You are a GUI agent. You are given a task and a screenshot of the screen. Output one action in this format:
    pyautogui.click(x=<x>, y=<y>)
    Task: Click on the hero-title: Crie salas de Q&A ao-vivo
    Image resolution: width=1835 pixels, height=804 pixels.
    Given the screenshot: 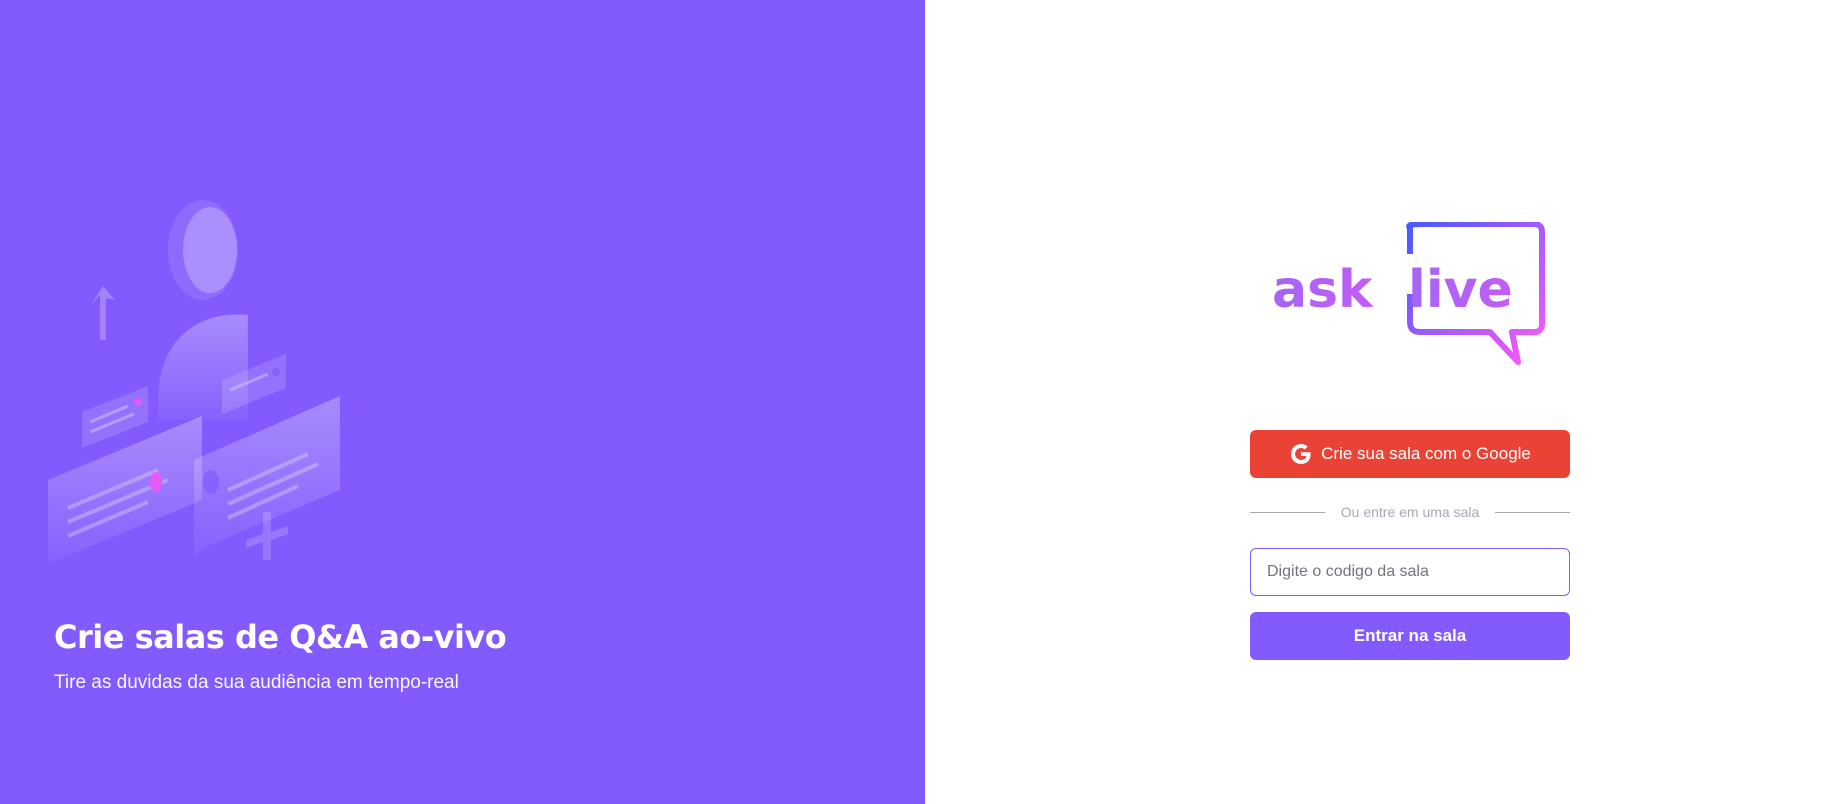 What is the action you would take?
    pyautogui.click(x=280, y=637)
    